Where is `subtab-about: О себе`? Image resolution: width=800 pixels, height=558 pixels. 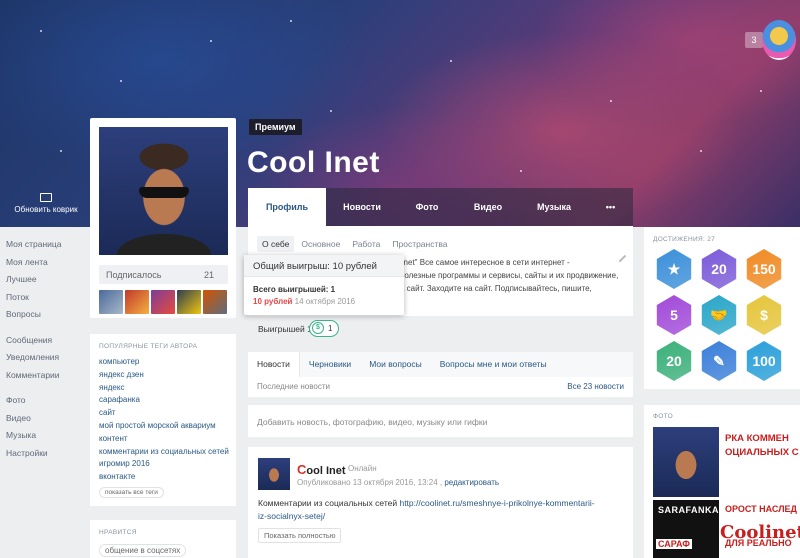 subtab-about: О себе is located at coordinates (276, 244).